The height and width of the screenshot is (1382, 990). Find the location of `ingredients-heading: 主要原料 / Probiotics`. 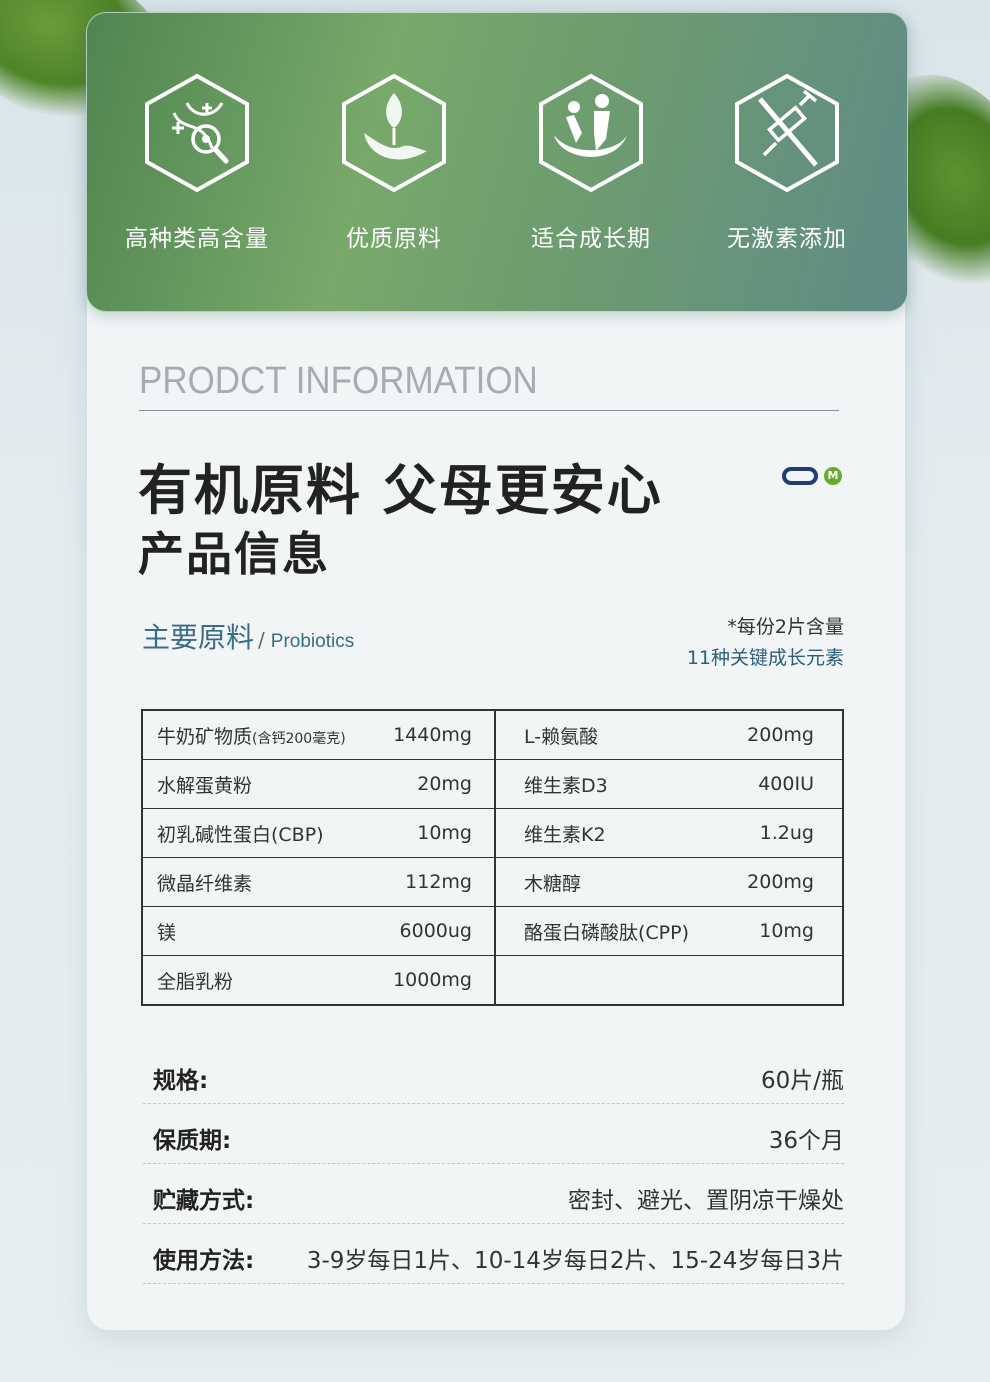

ingredients-heading: 主要原料 / Probiotics is located at coordinates (248, 636).